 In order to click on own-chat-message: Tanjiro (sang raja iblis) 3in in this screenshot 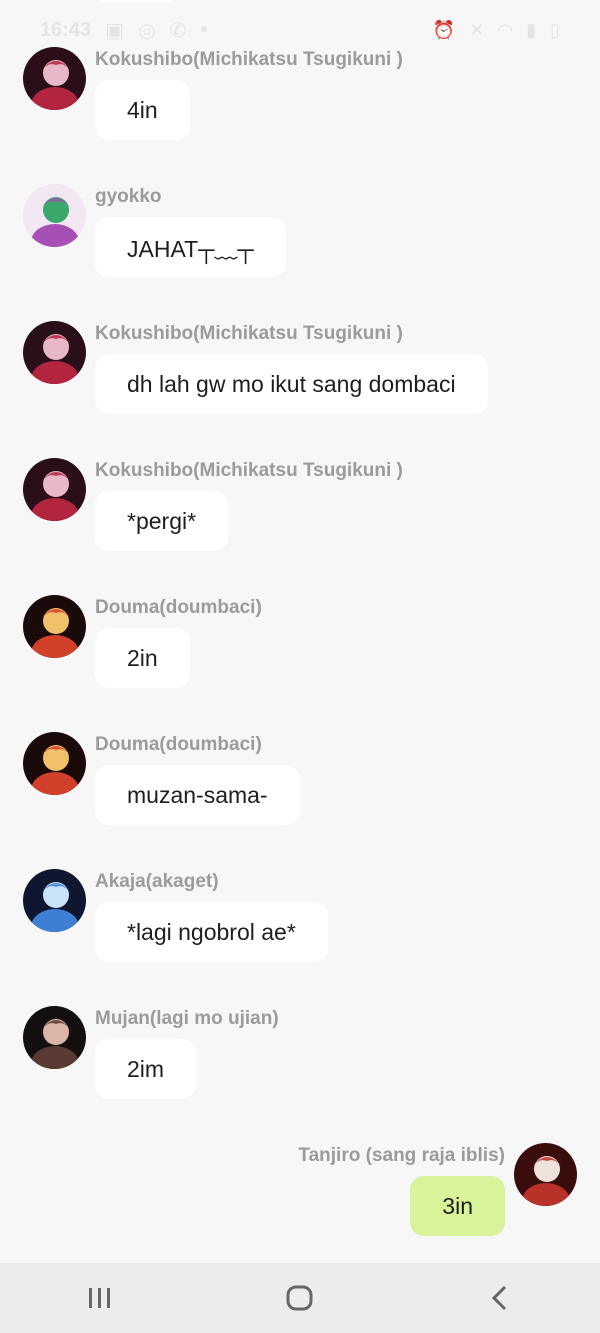, I will do `click(300, 1203)`.